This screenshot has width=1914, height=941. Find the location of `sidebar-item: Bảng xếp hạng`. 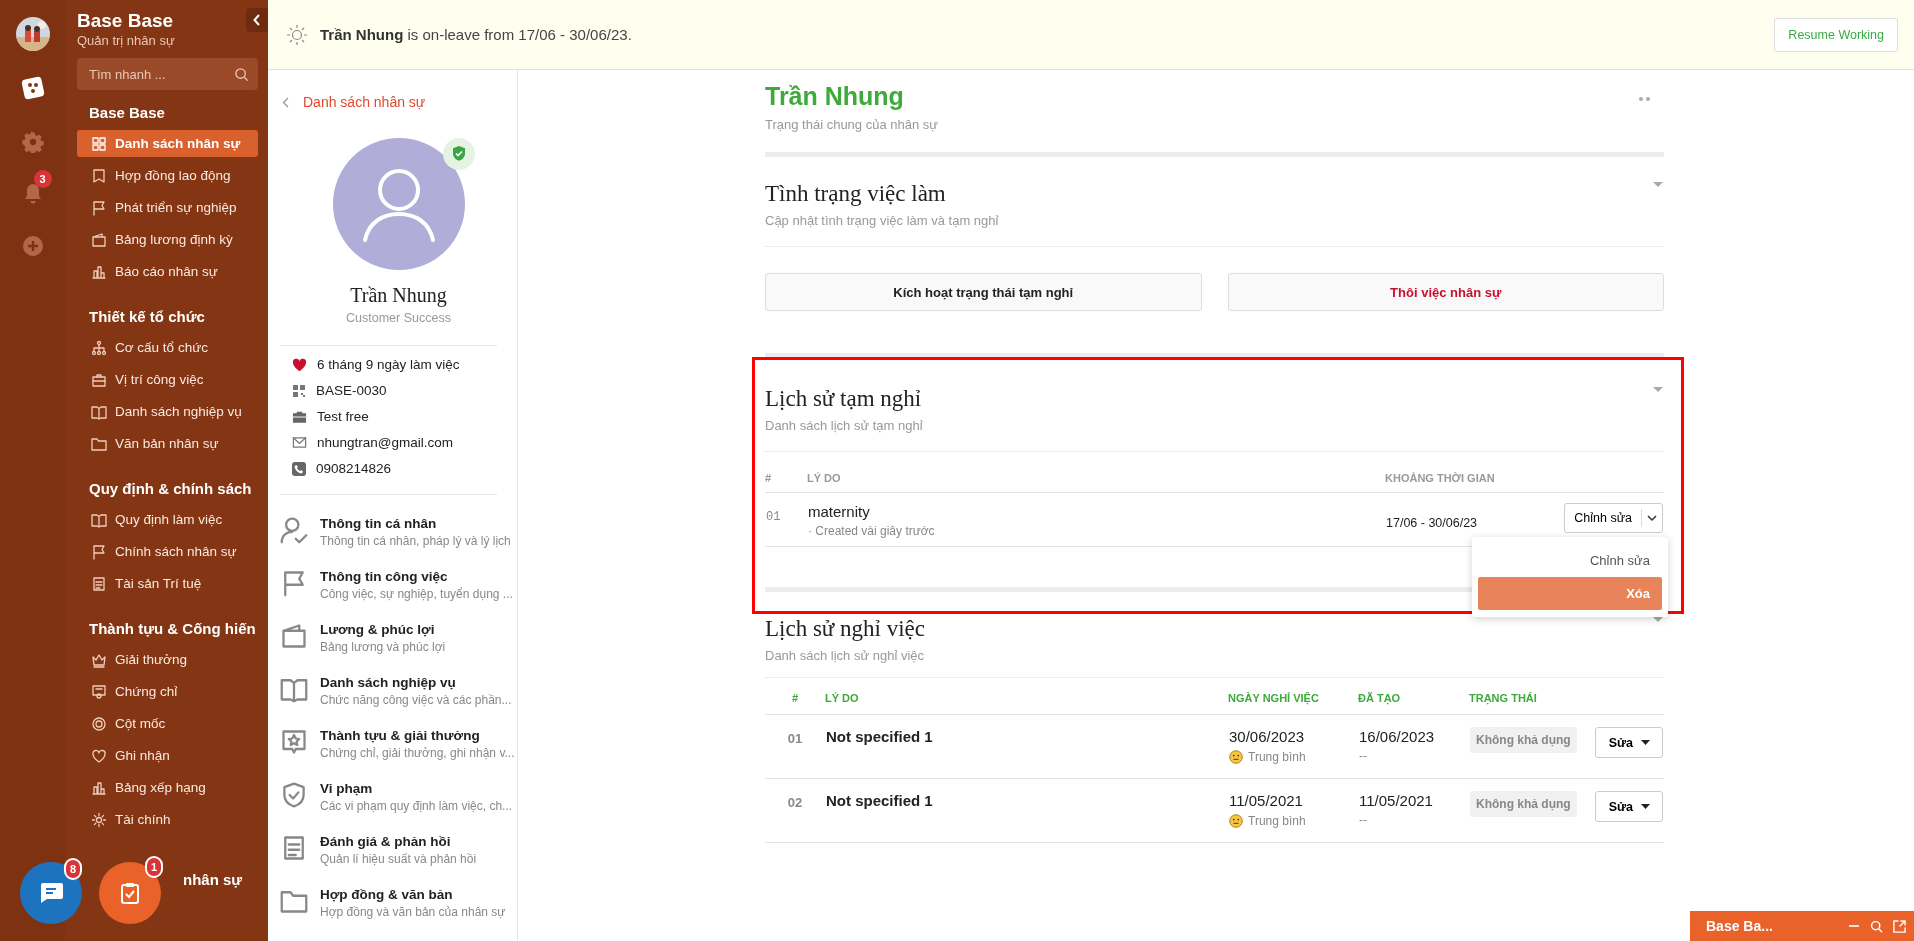

sidebar-item: Bảng xếp hạng is located at coordinates (167, 787).